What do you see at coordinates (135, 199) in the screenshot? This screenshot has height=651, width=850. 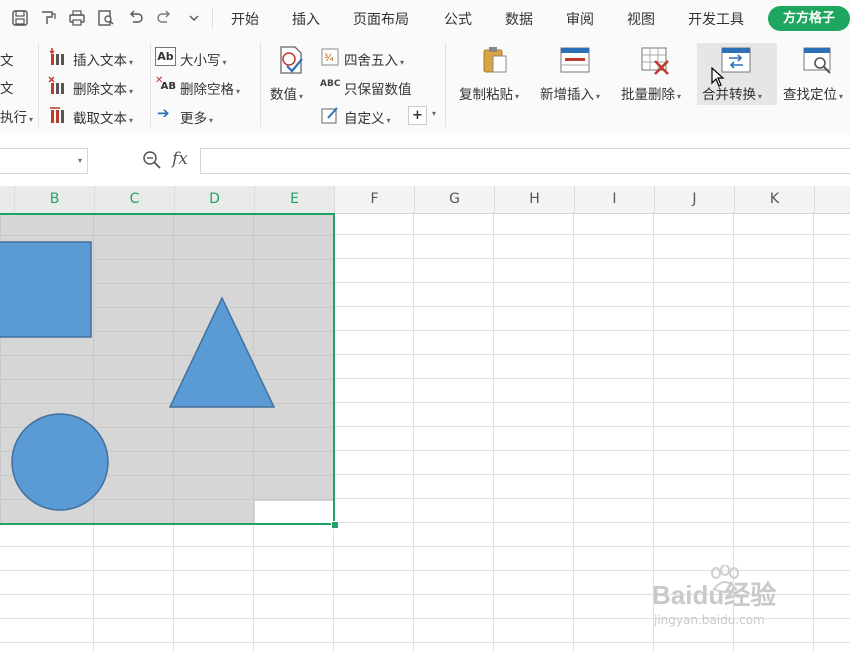 I see `column-header-c: C` at bounding box center [135, 199].